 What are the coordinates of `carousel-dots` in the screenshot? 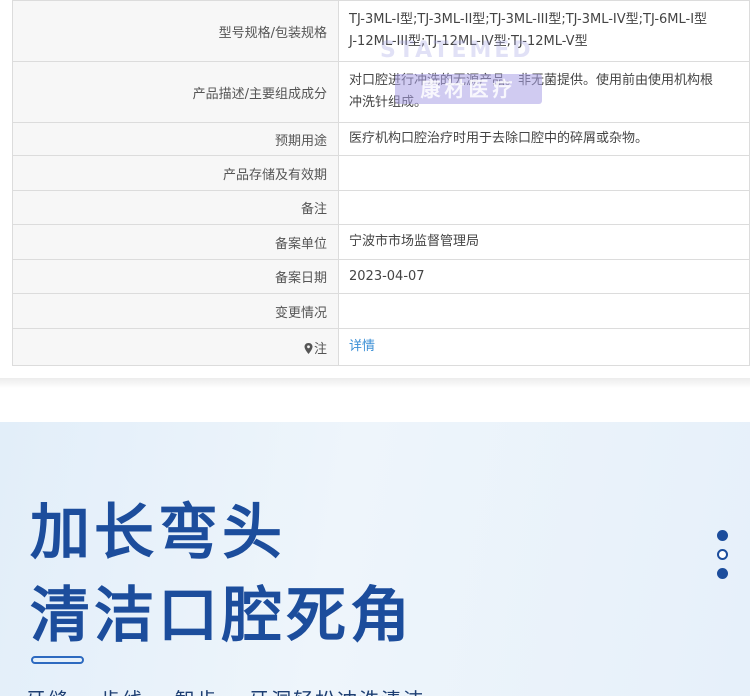 It's located at (723, 555).